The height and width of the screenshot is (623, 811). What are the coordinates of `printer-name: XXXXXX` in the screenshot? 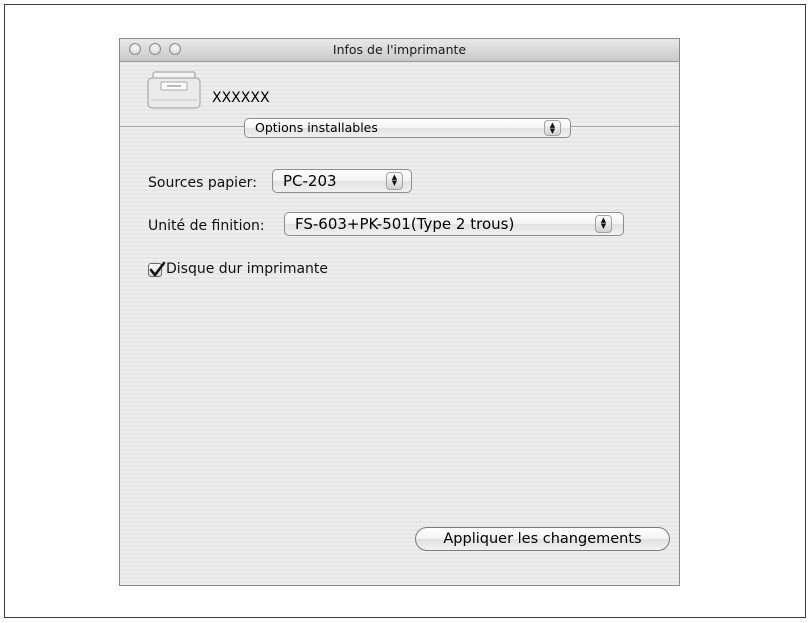 It's located at (241, 98).